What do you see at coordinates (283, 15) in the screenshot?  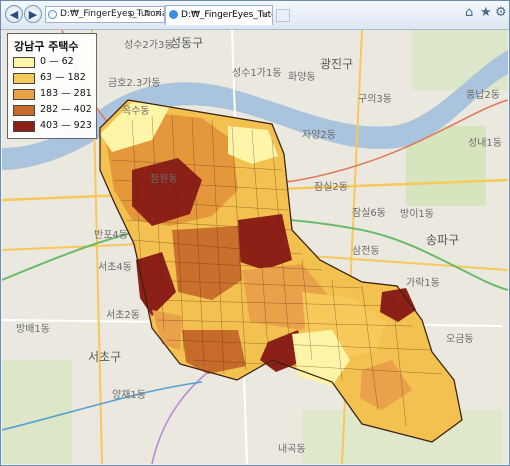 I see `new-tab-button` at bounding box center [283, 15].